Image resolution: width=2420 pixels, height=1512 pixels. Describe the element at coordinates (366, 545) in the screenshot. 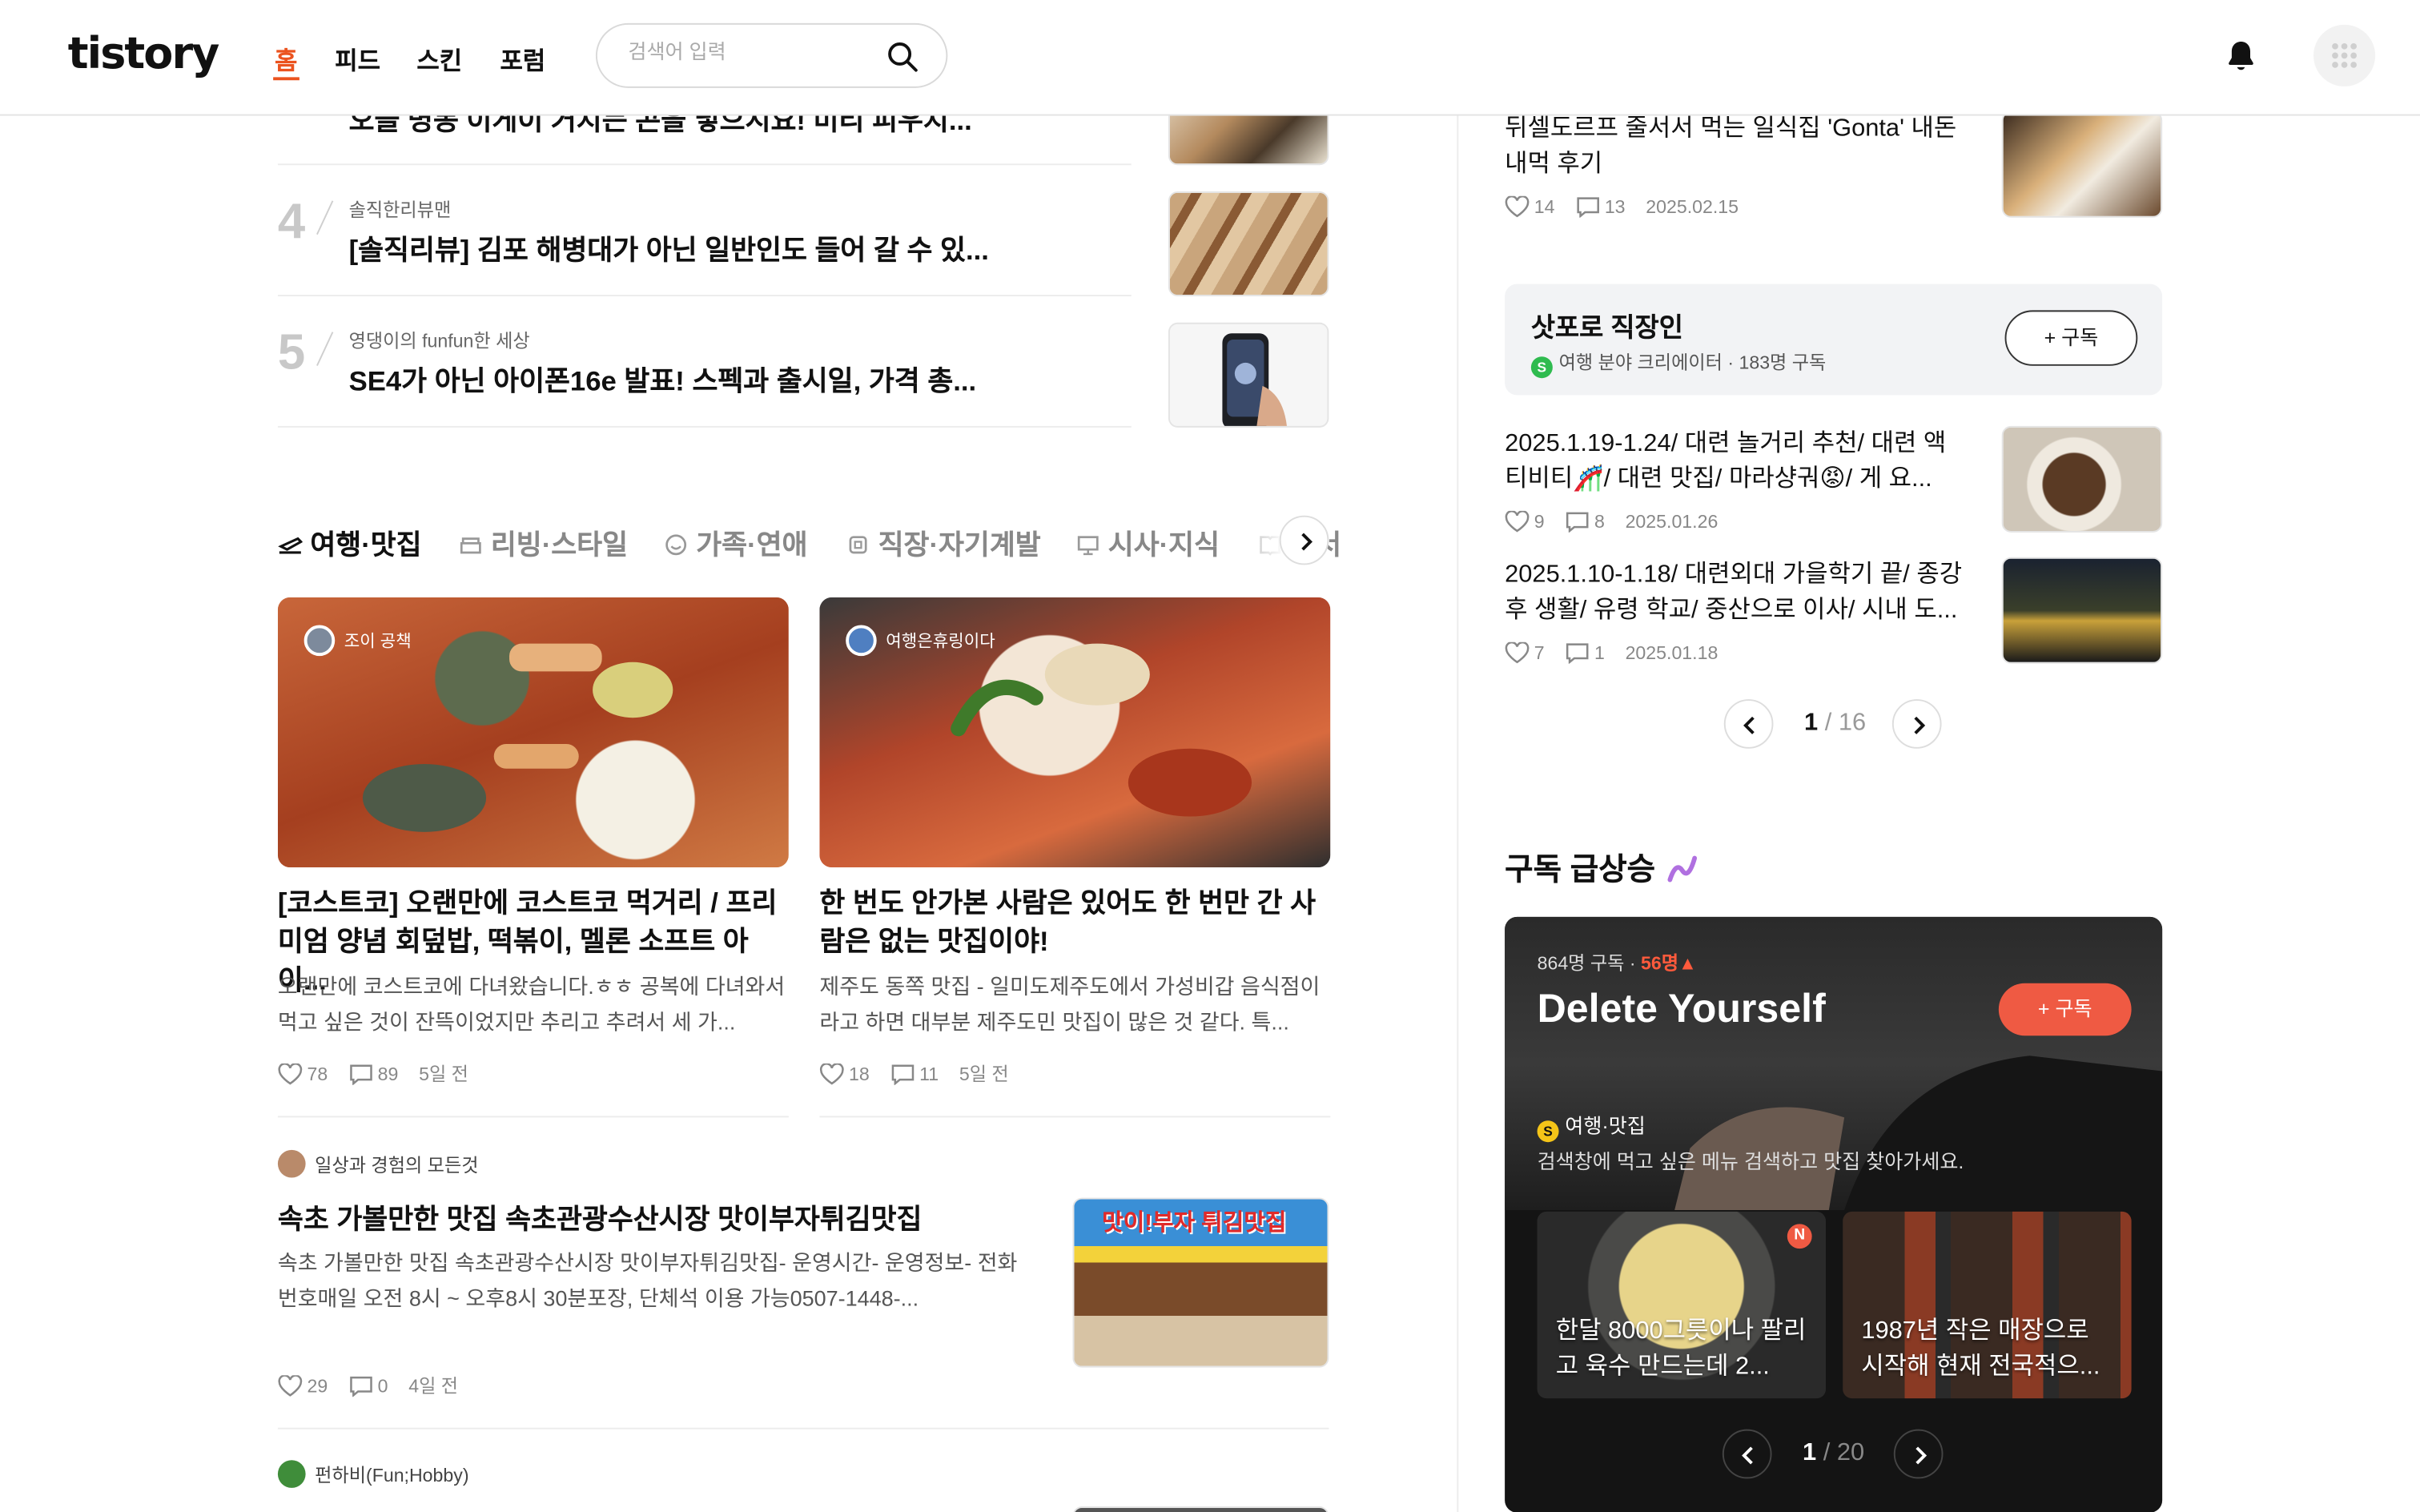

I see `tab-label: 여행·맛집` at that location.